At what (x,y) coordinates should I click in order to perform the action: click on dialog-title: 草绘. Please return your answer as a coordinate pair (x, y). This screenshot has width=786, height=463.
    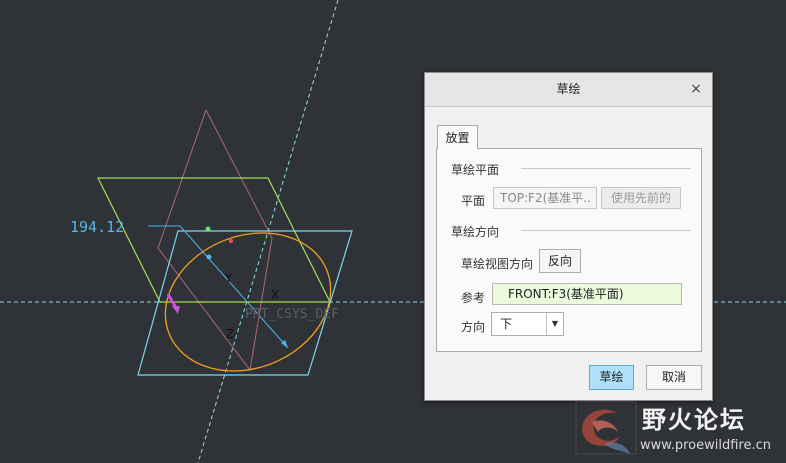
    Looking at the image, I should click on (568, 89).